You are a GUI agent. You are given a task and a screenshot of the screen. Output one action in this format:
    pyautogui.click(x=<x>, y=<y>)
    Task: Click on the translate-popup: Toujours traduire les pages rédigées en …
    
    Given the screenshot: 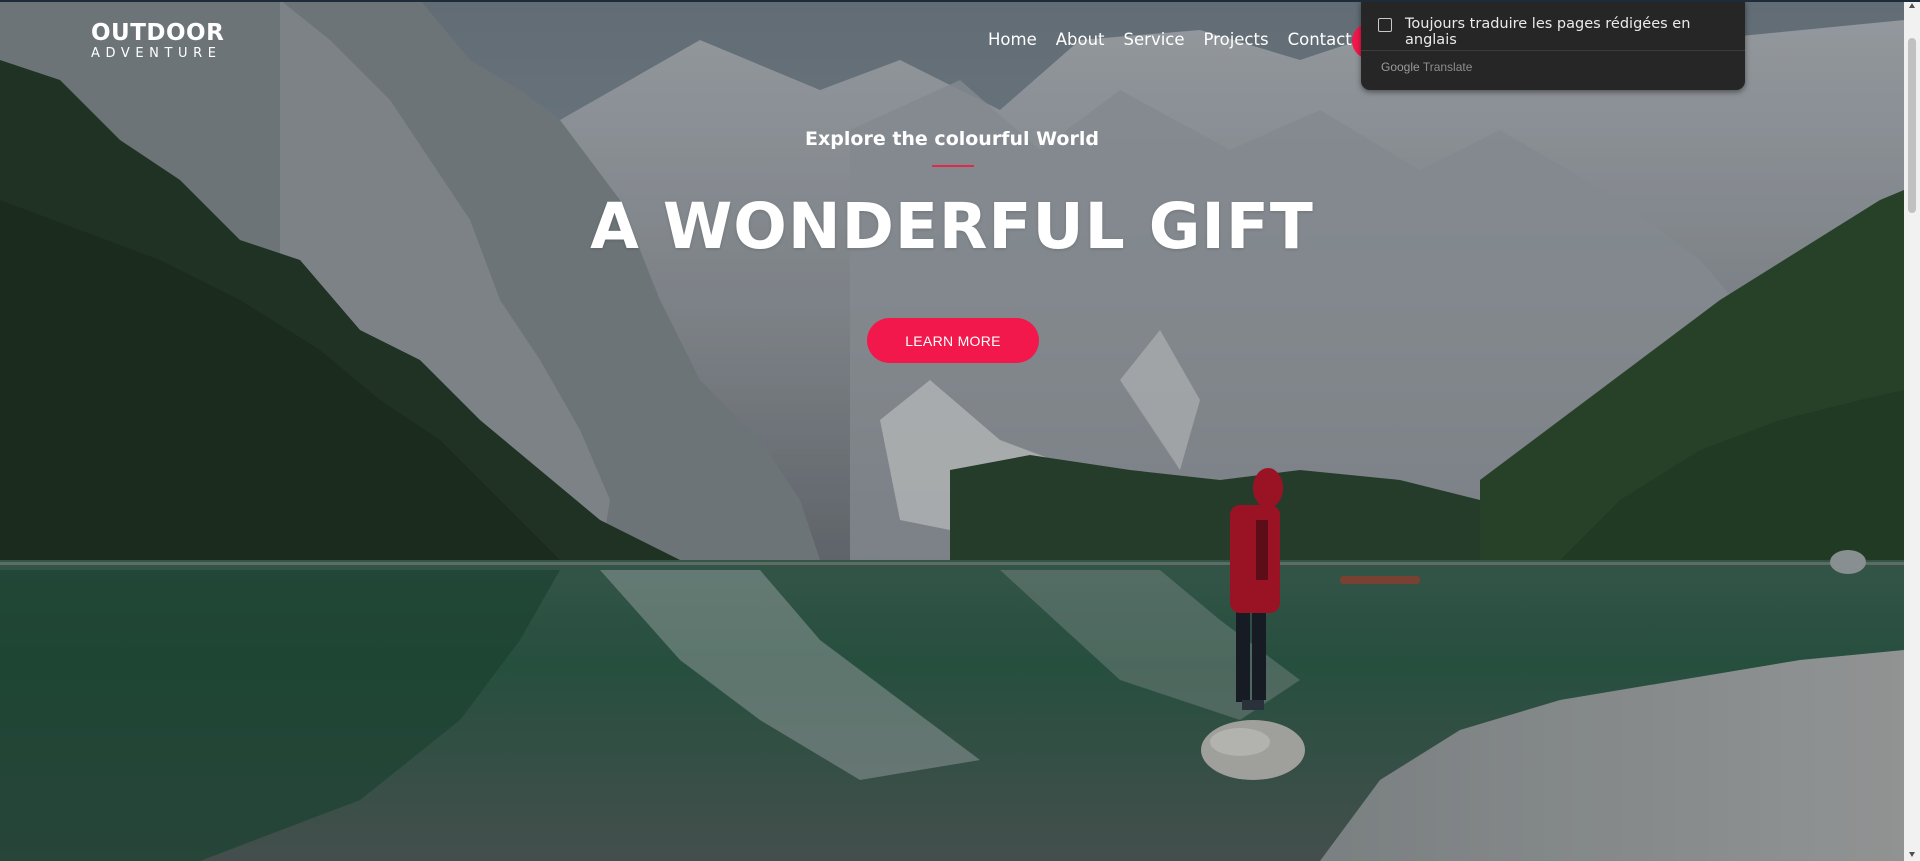 What is the action you would take?
    pyautogui.click(x=1553, y=45)
    